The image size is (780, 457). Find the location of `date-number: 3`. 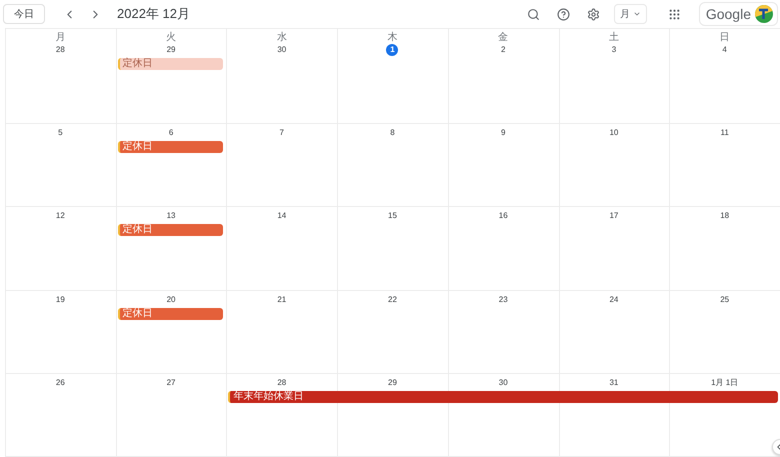

date-number: 3 is located at coordinates (614, 50).